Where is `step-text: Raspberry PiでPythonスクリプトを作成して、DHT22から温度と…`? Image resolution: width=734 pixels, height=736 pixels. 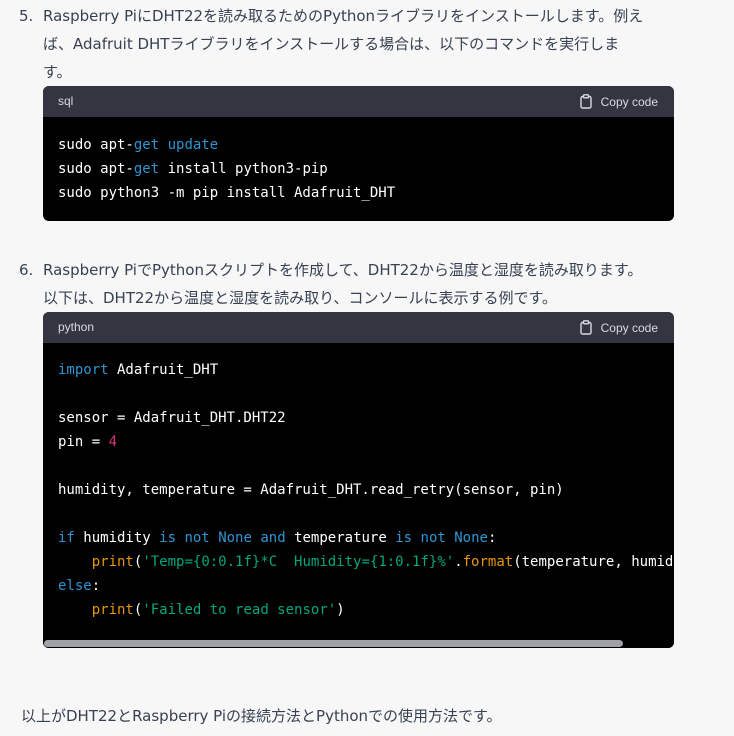
step-text: Raspberry PiでPythonスクリプトを作成して、DHT22から温度と… is located at coordinates (343, 284).